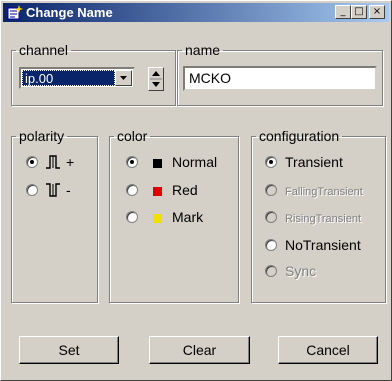 The height and width of the screenshot is (381, 392). Describe the element at coordinates (280, 78) in the screenshot. I see `name-input: MCKO` at that location.